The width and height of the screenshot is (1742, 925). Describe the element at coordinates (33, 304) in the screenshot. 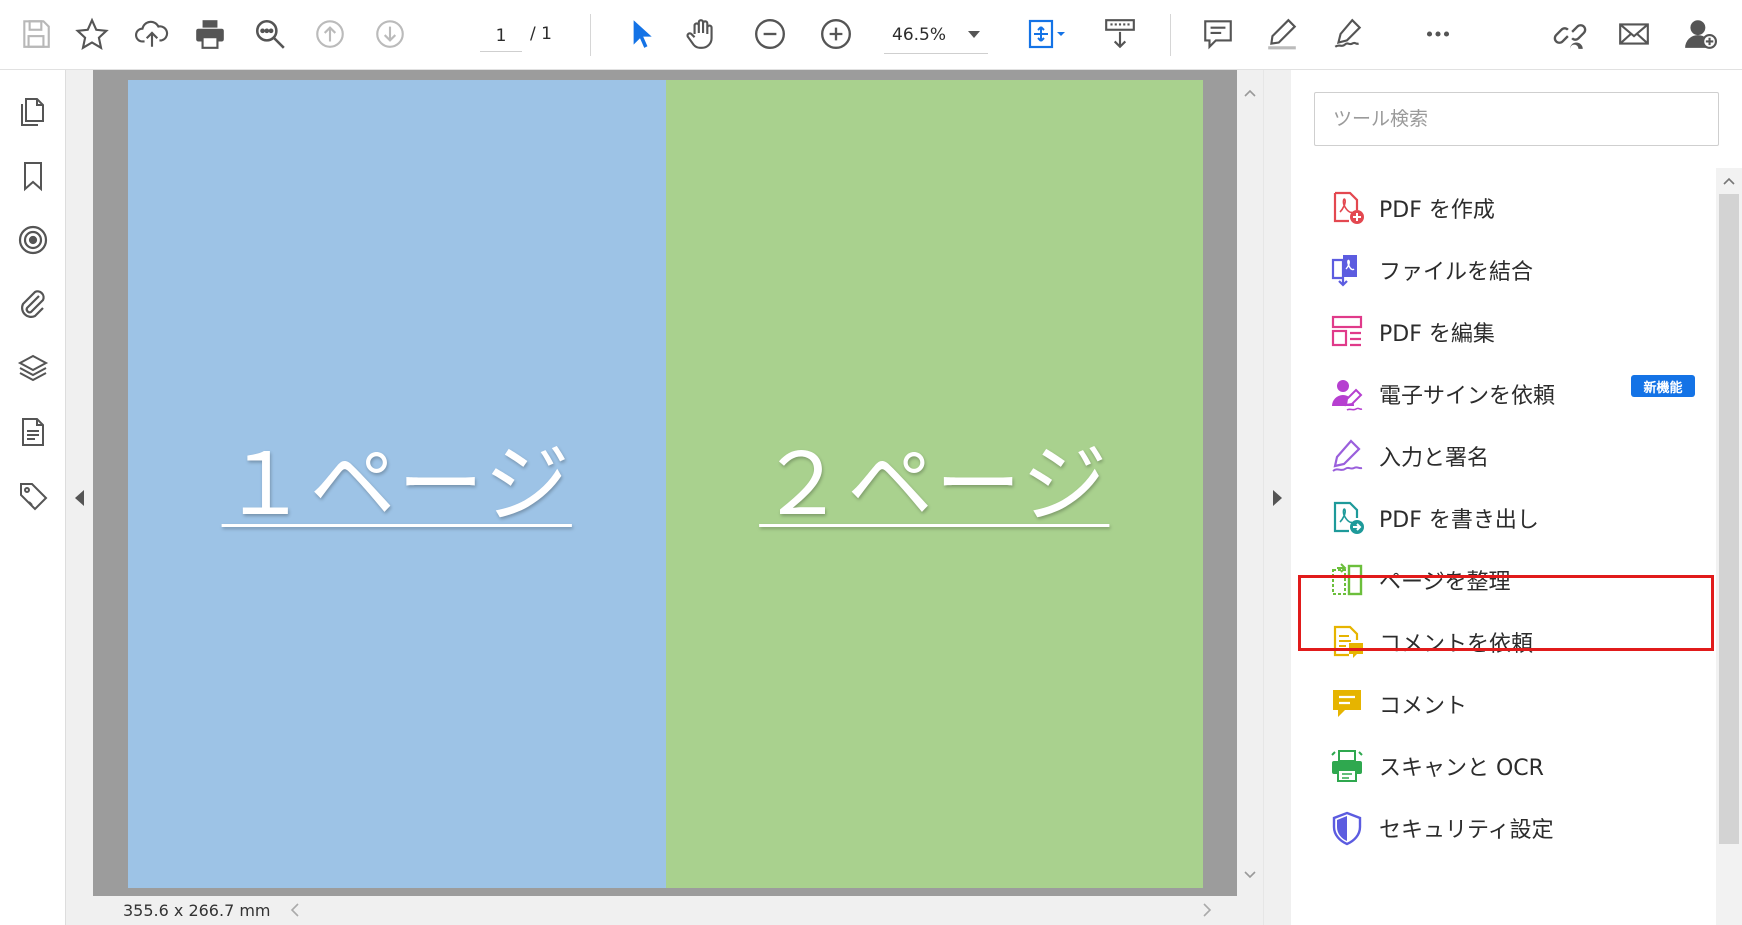

I see `attachment-icon` at that location.